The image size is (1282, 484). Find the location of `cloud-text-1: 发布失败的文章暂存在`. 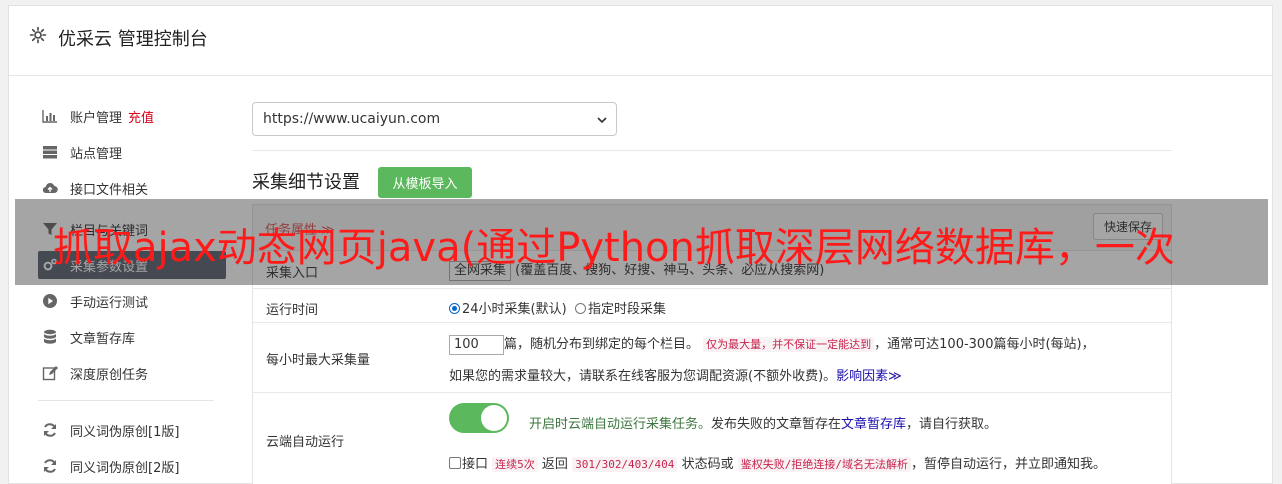

cloud-text-1: 发布失败的文章暂存在 is located at coordinates (776, 424).